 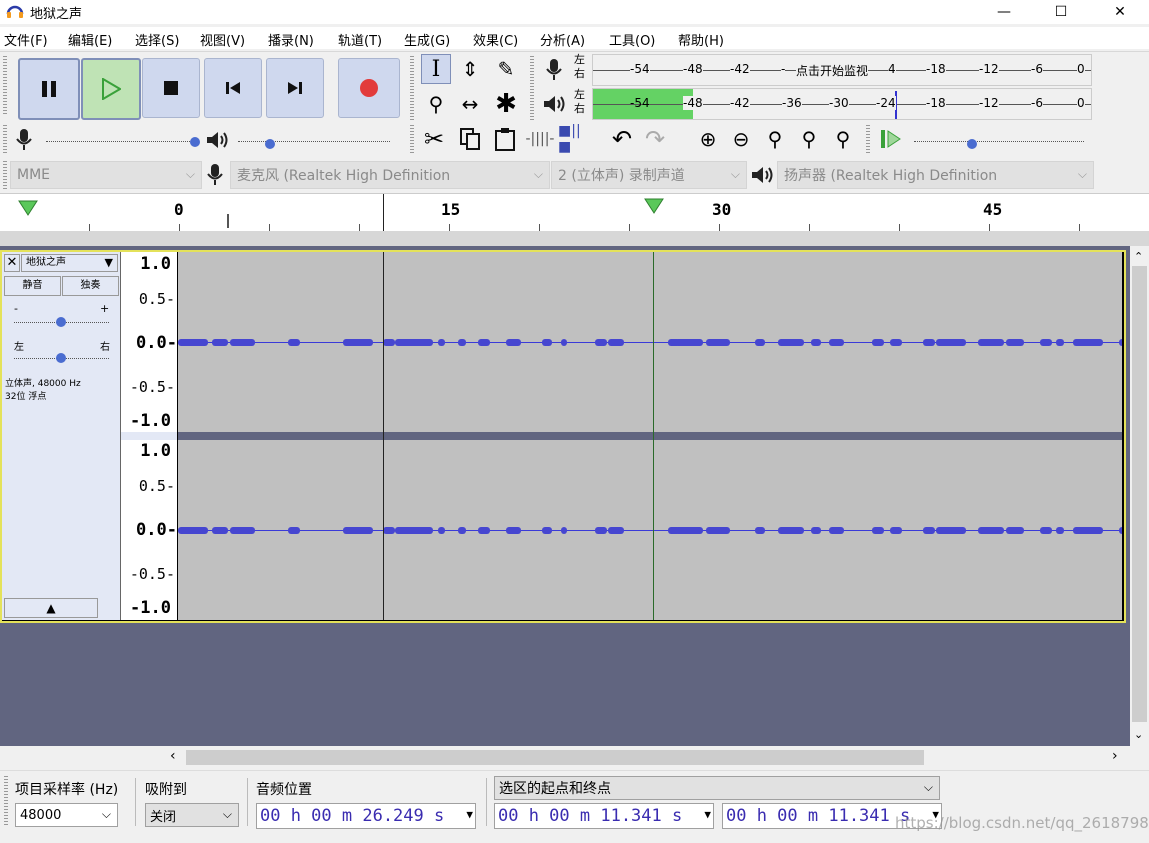 What do you see at coordinates (28, 208) in the screenshot?
I see `pin-playhead-icon` at bounding box center [28, 208].